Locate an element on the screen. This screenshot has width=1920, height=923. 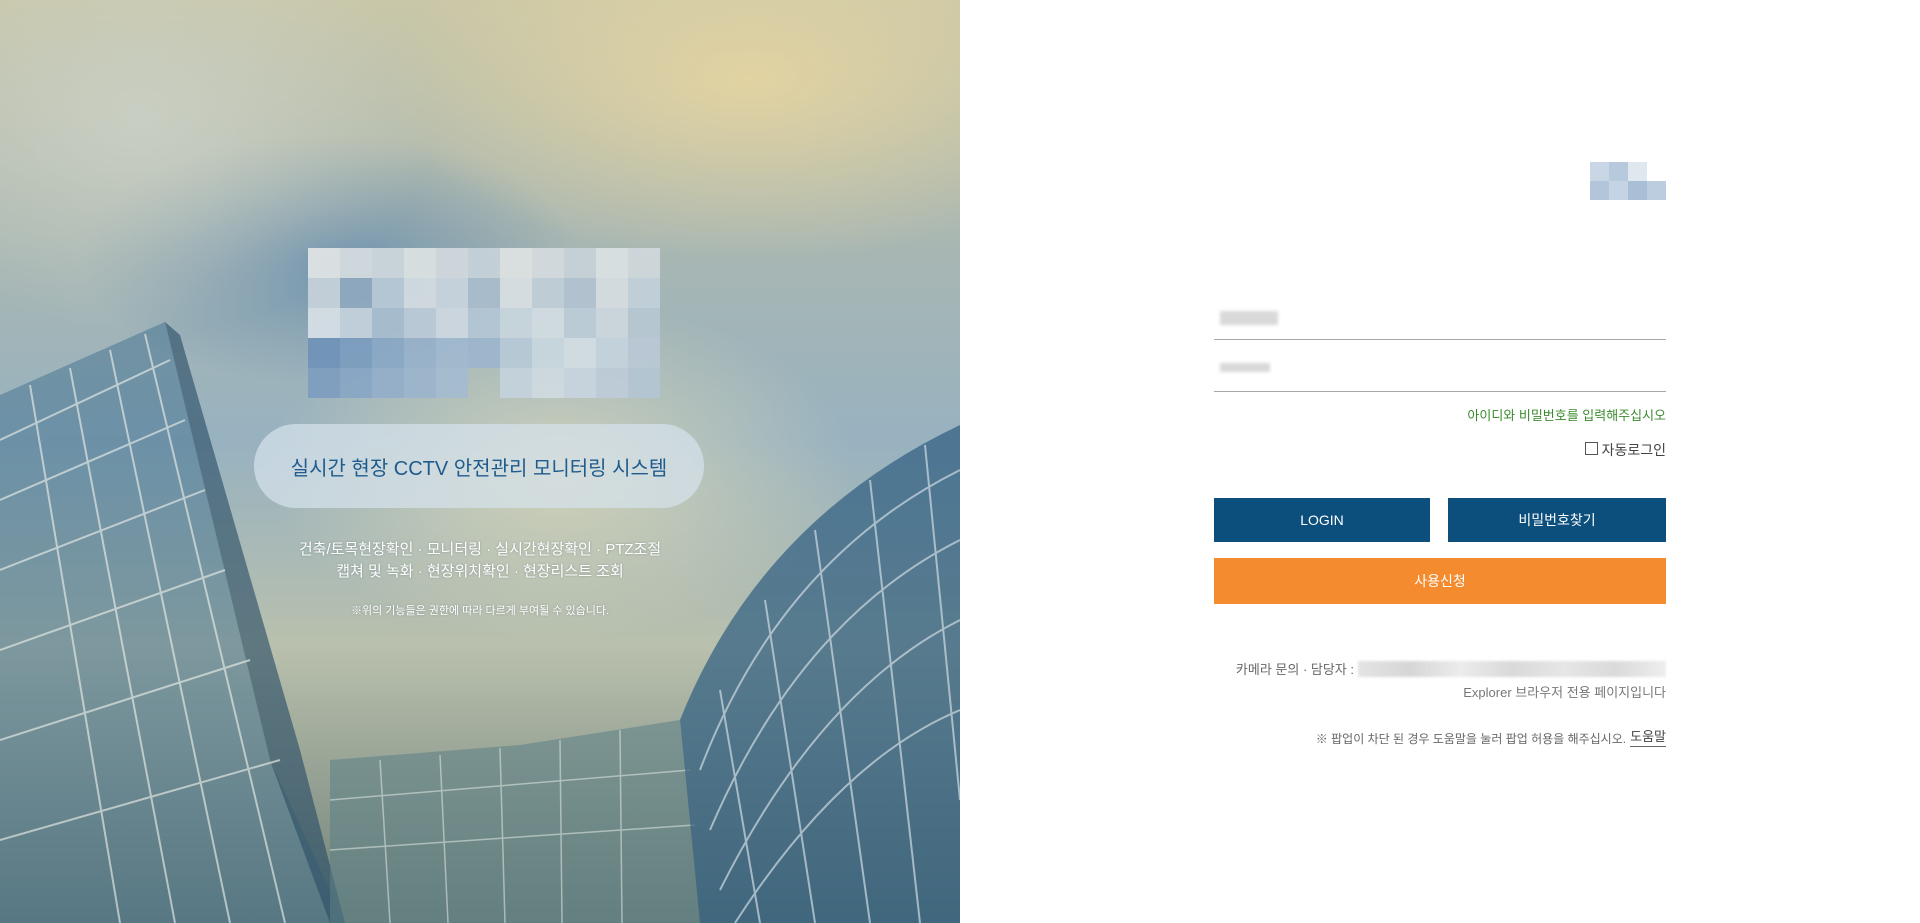
find-password-button: 비밀번호찾기 is located at coordinates (1557, 520).